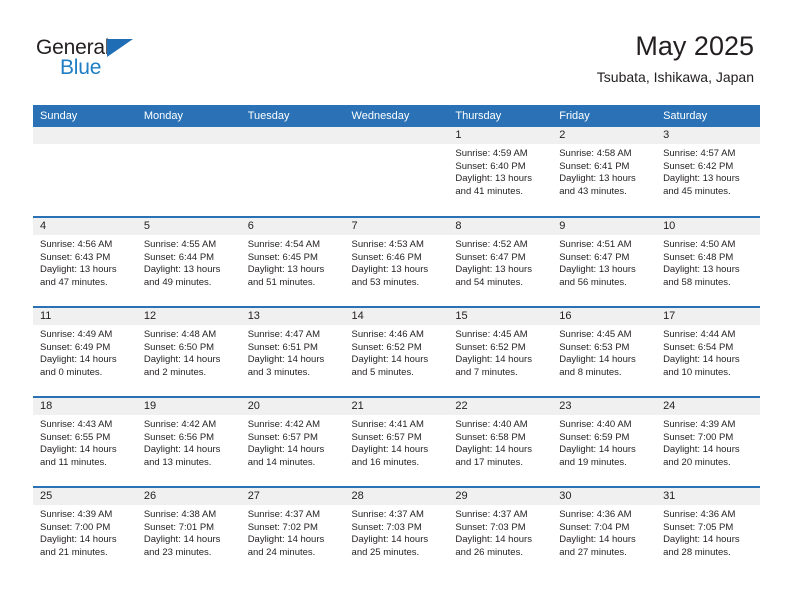 Image resolution: width=792 pixels, height=612 pixels. I want to click on sunset-text: Sunset: 6:44 PM, so click(179, 257).